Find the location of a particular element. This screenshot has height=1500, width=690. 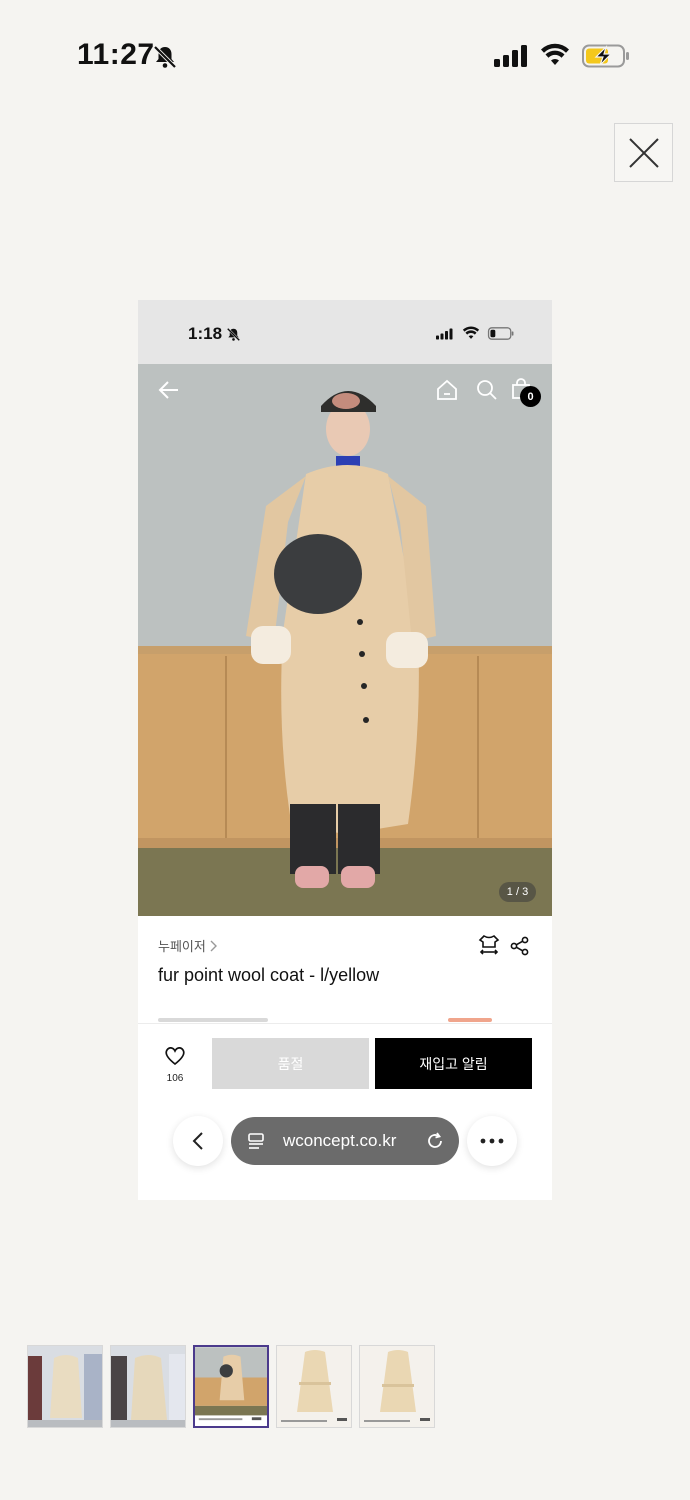

close-icon is located at coordinates (643, 152).